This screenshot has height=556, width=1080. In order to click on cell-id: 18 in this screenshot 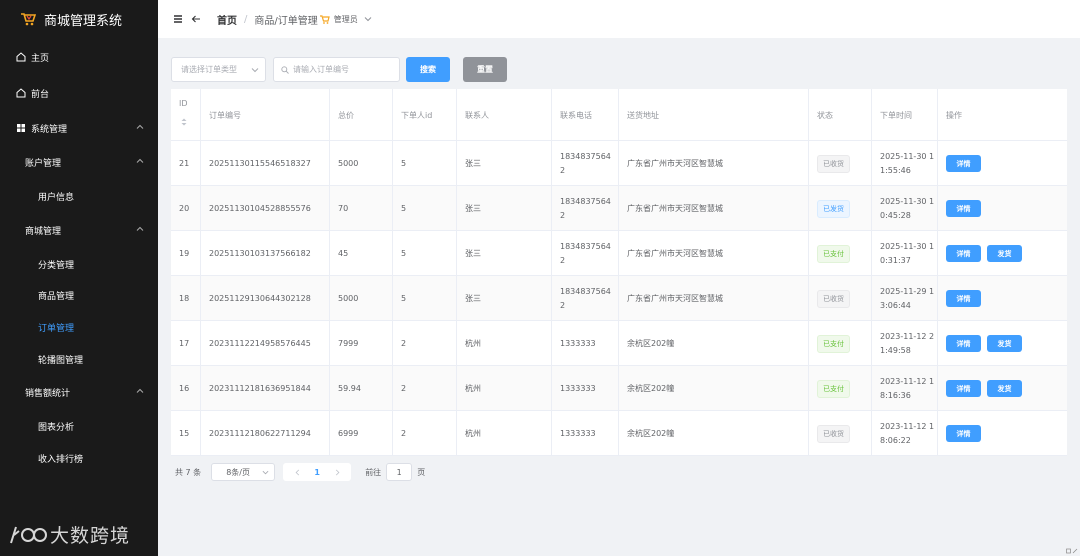, I will do `click(186, 298)`.